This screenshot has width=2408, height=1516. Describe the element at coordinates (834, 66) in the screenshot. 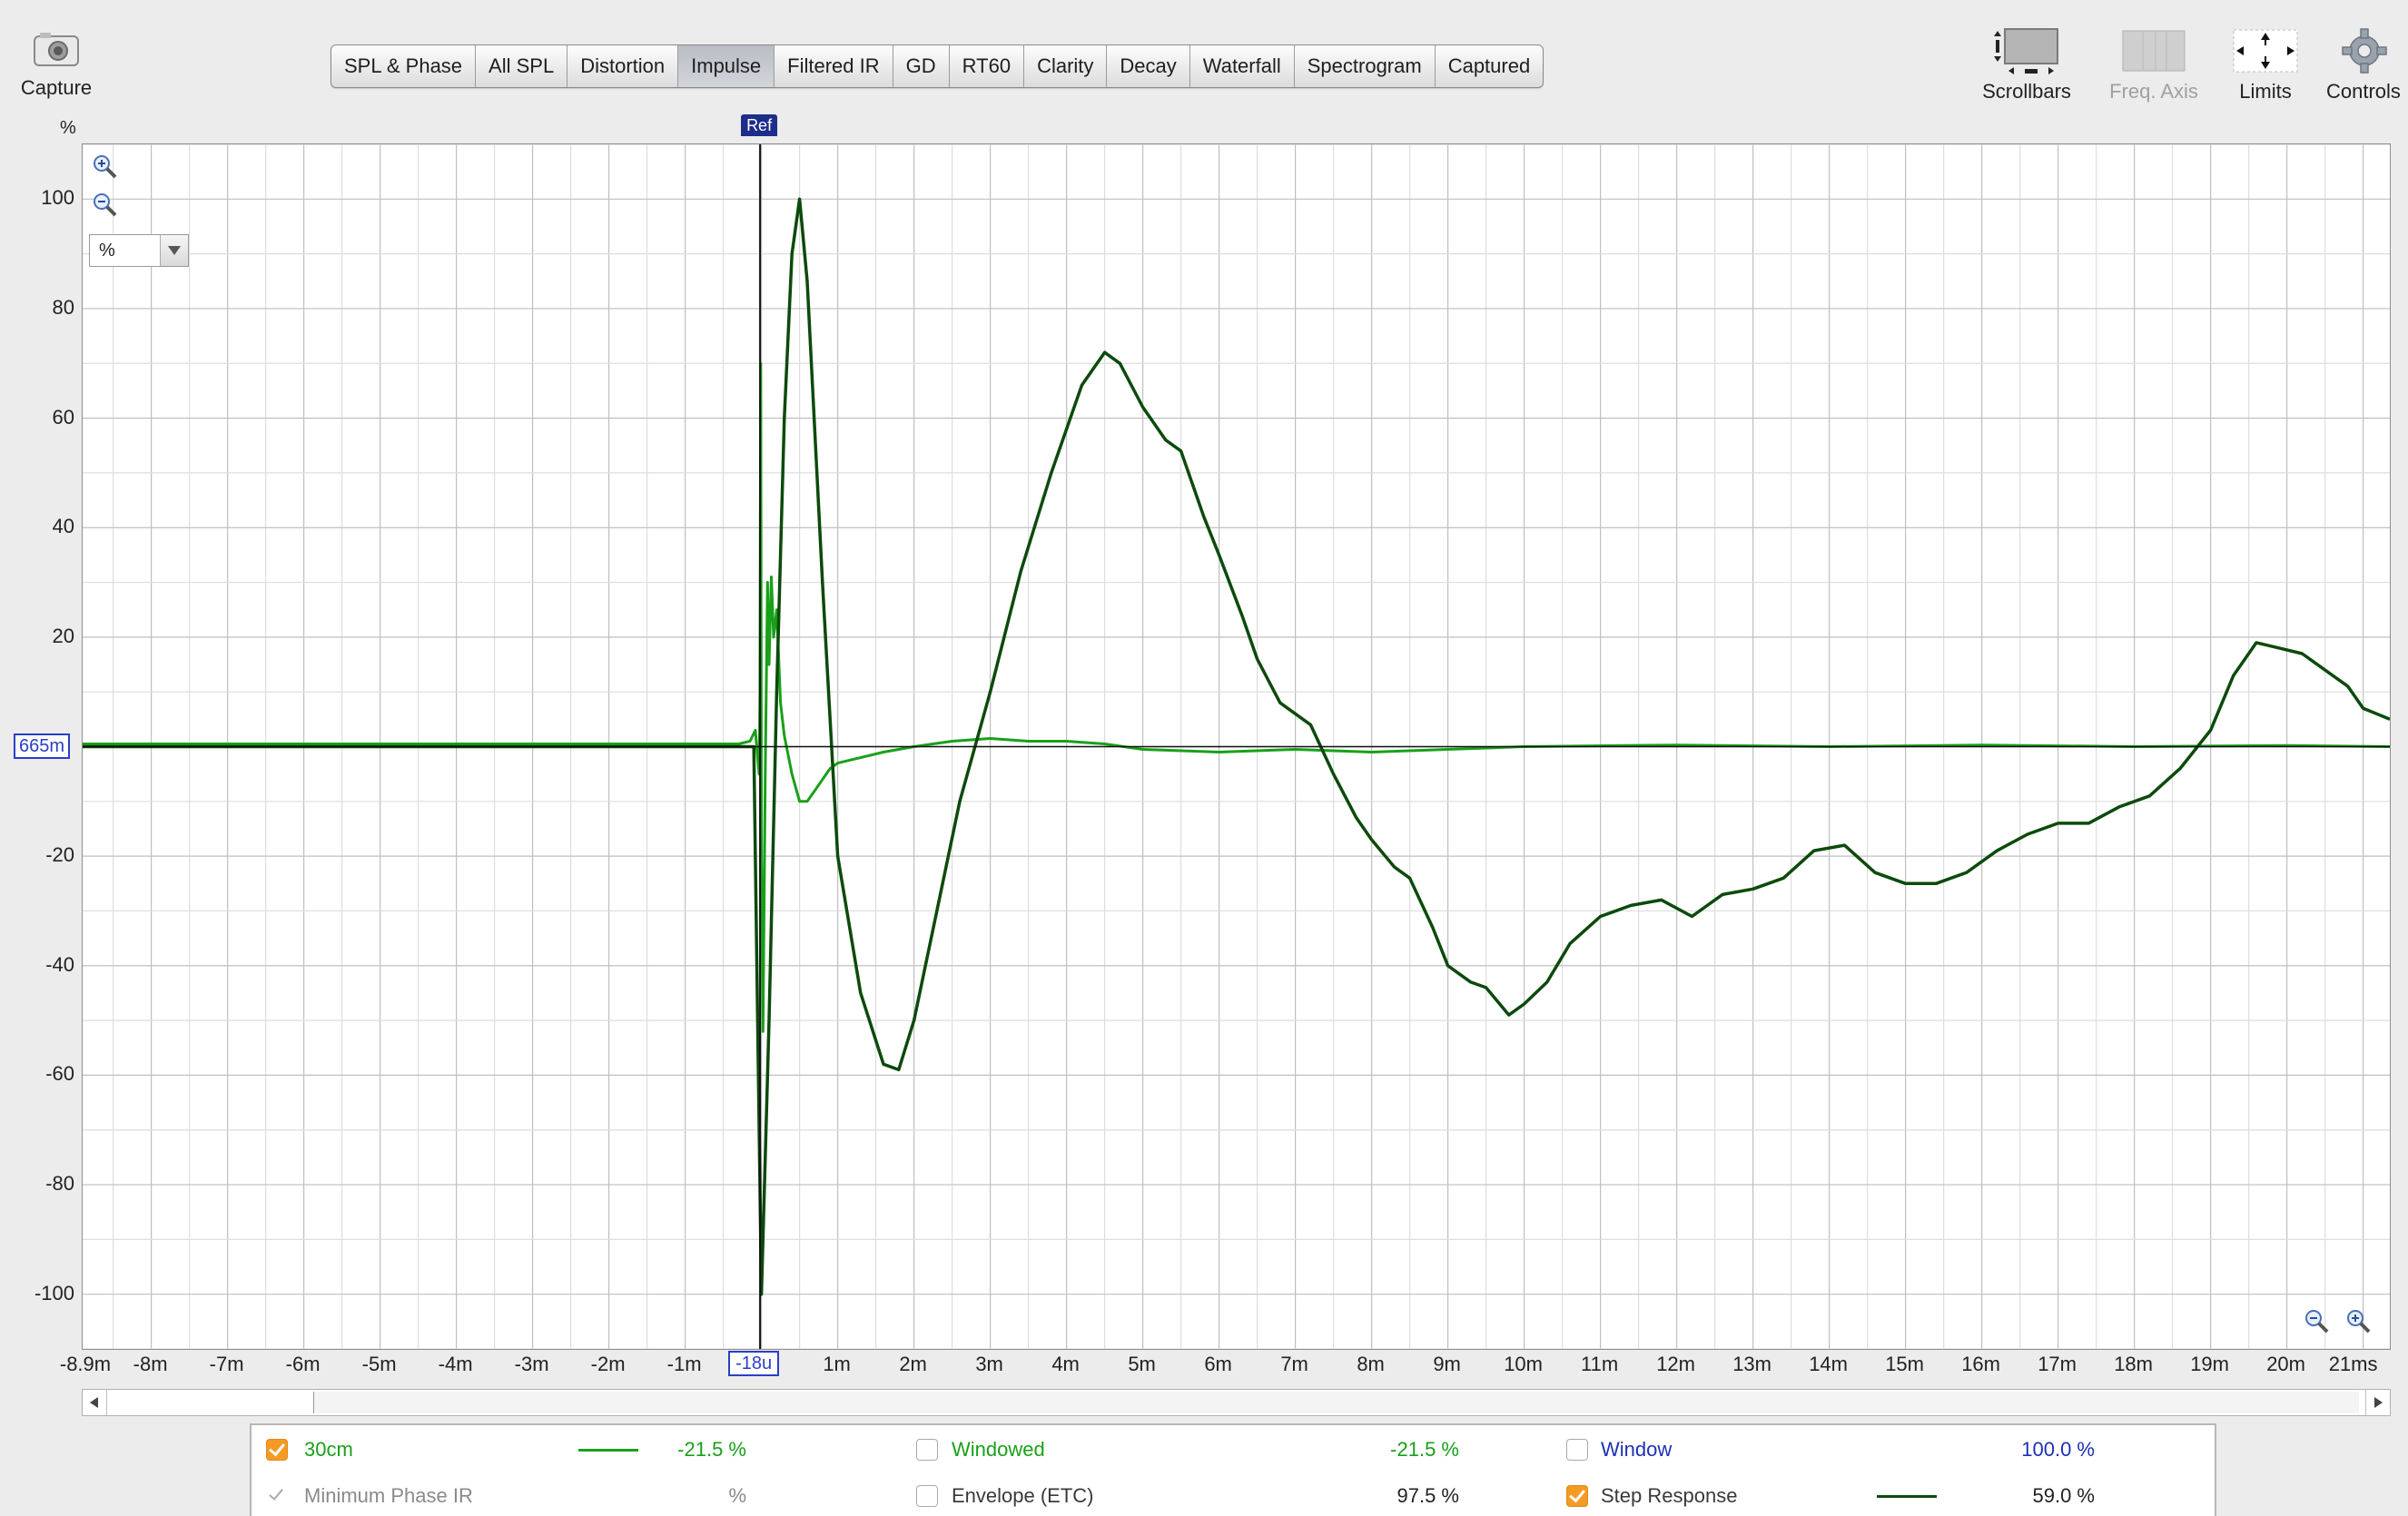

I see `tab-filtered-ir: Filtered IR` at that location.